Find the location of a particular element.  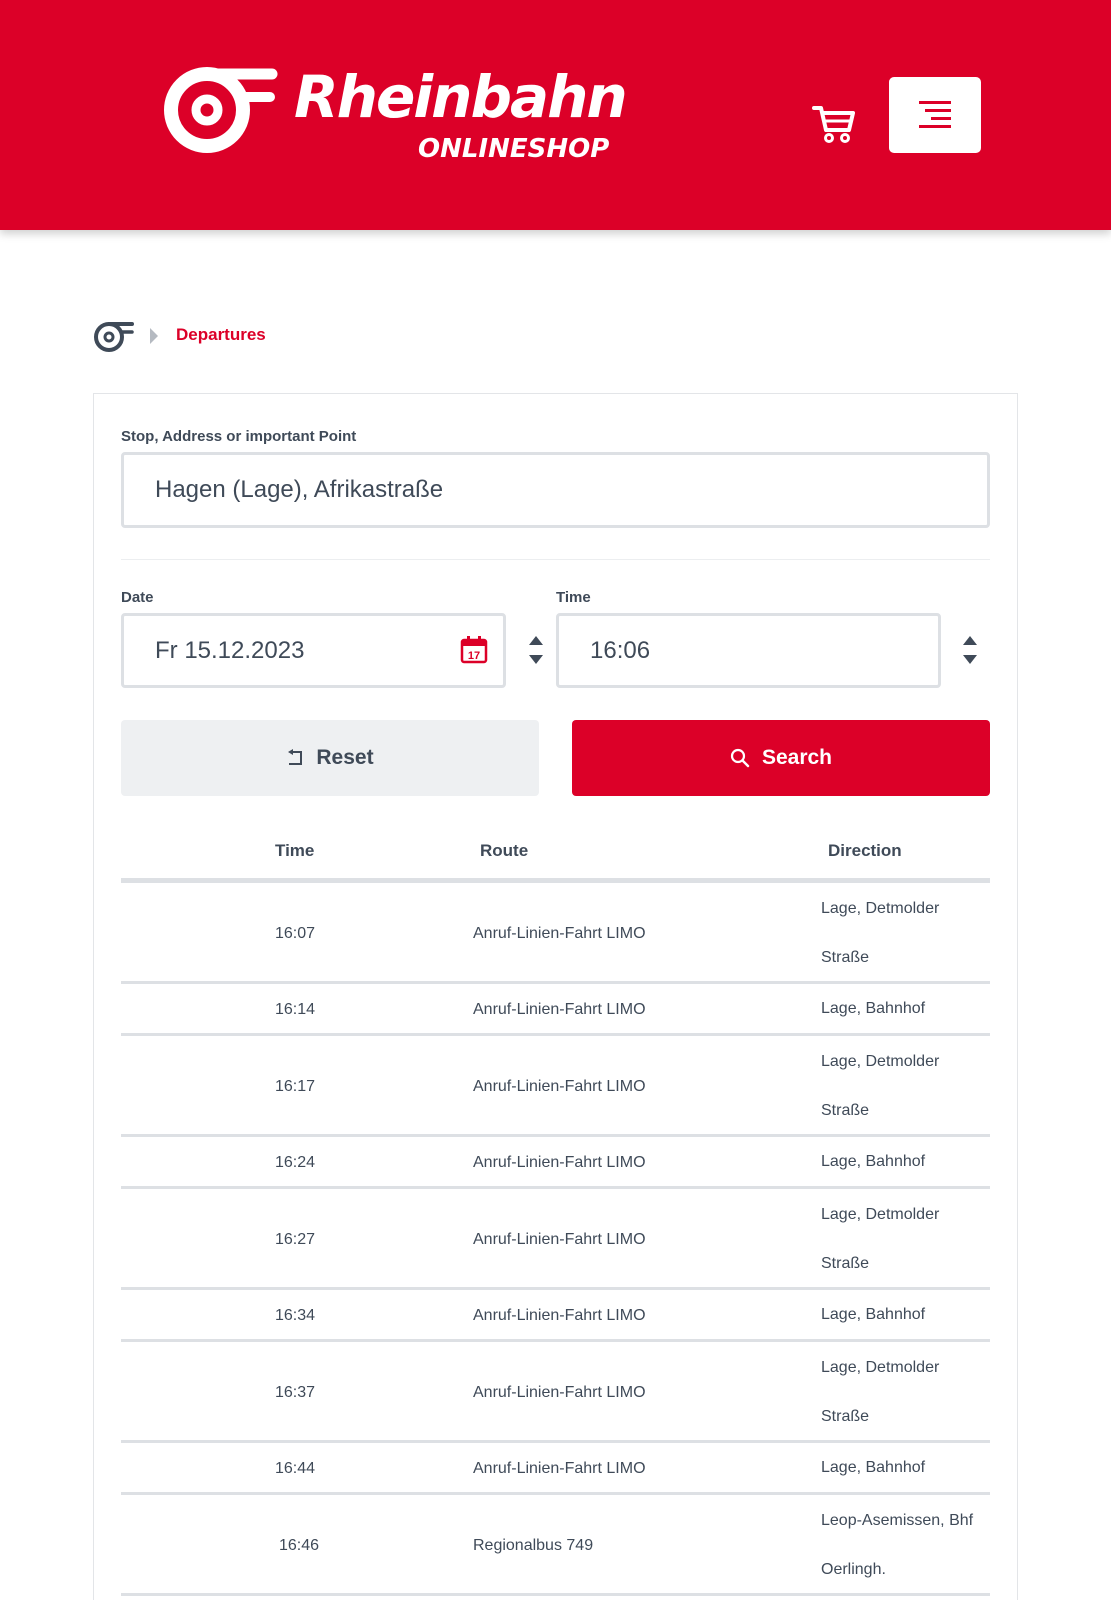

row-time: 16:37 is located at coordinates (295, 1392).